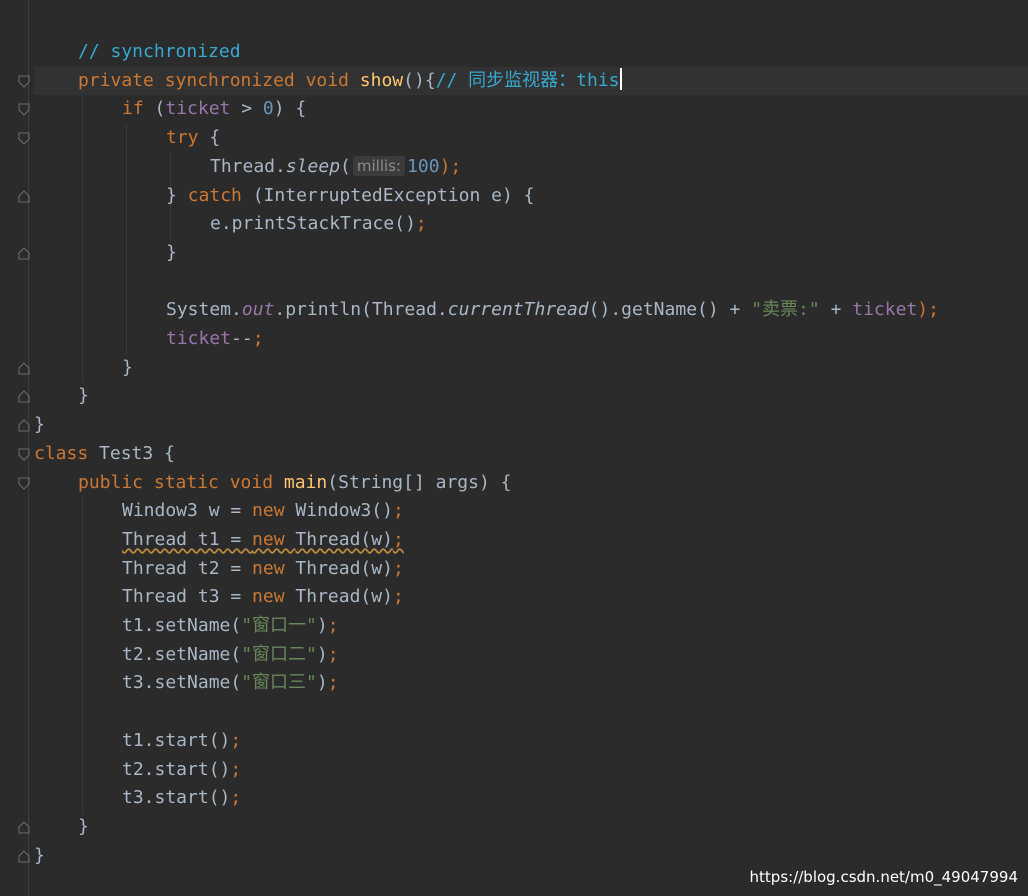 The image size is (1028, 896). I want to click on code-token: +, so click(836, 310).